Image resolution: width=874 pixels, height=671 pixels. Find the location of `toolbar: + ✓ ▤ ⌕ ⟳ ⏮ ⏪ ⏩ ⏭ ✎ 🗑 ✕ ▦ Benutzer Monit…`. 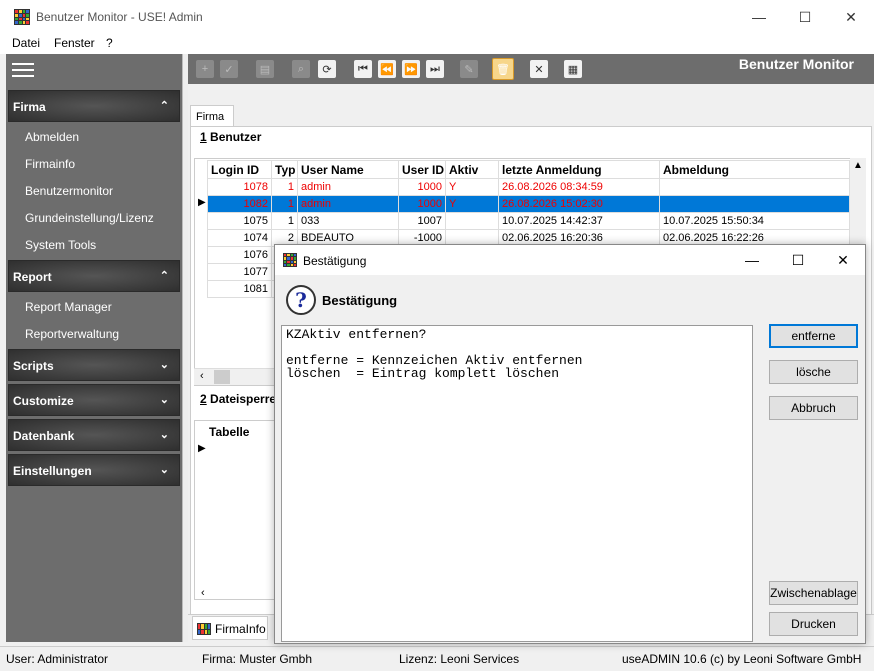

toolbar: + ✓ ▤ ⌕ ⟳ ⏮ ⏪ ⏩ ⏭ ✎ 🗑 ✕ ▦ Benutzer Monit… is located at coordinates (531, 69).